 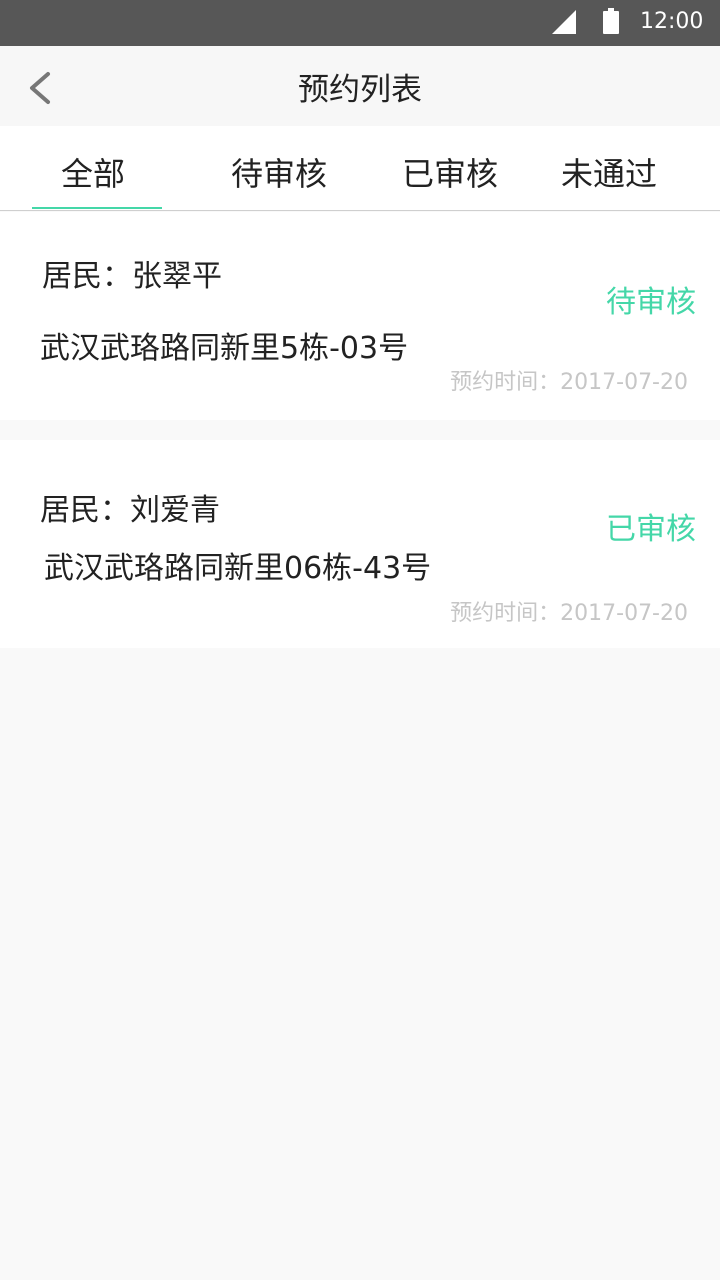 I want to click on status-time: 12:00, so click(x=672, y=21).